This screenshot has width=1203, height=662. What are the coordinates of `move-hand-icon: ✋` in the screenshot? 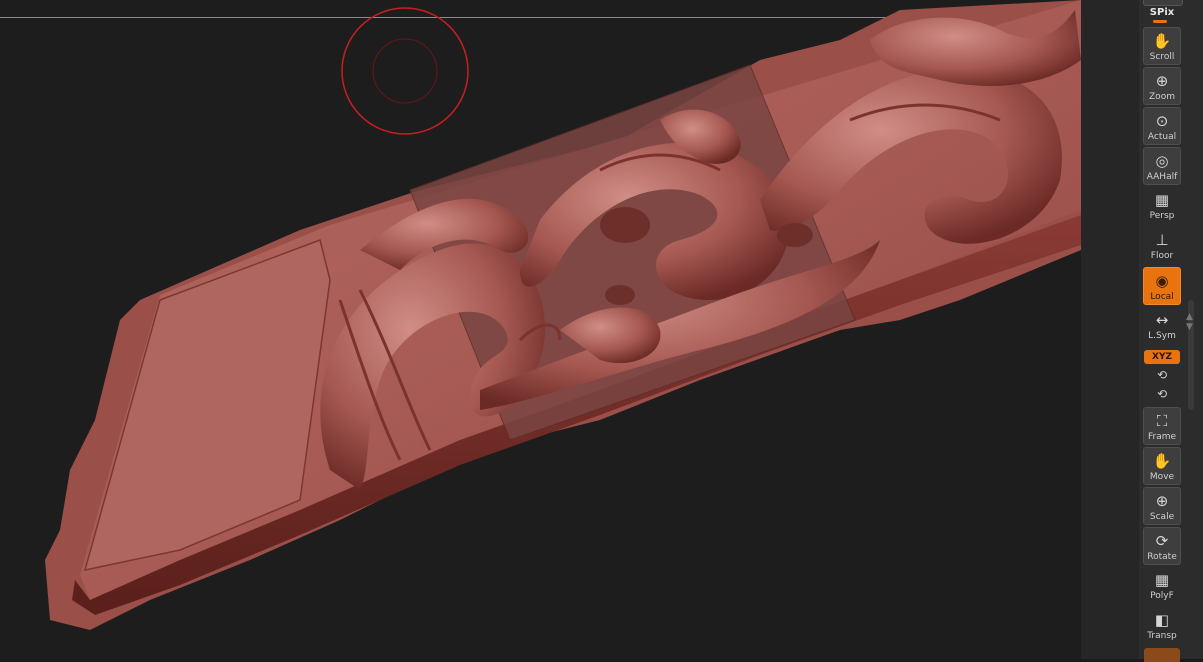 It's located at (1162, 461).